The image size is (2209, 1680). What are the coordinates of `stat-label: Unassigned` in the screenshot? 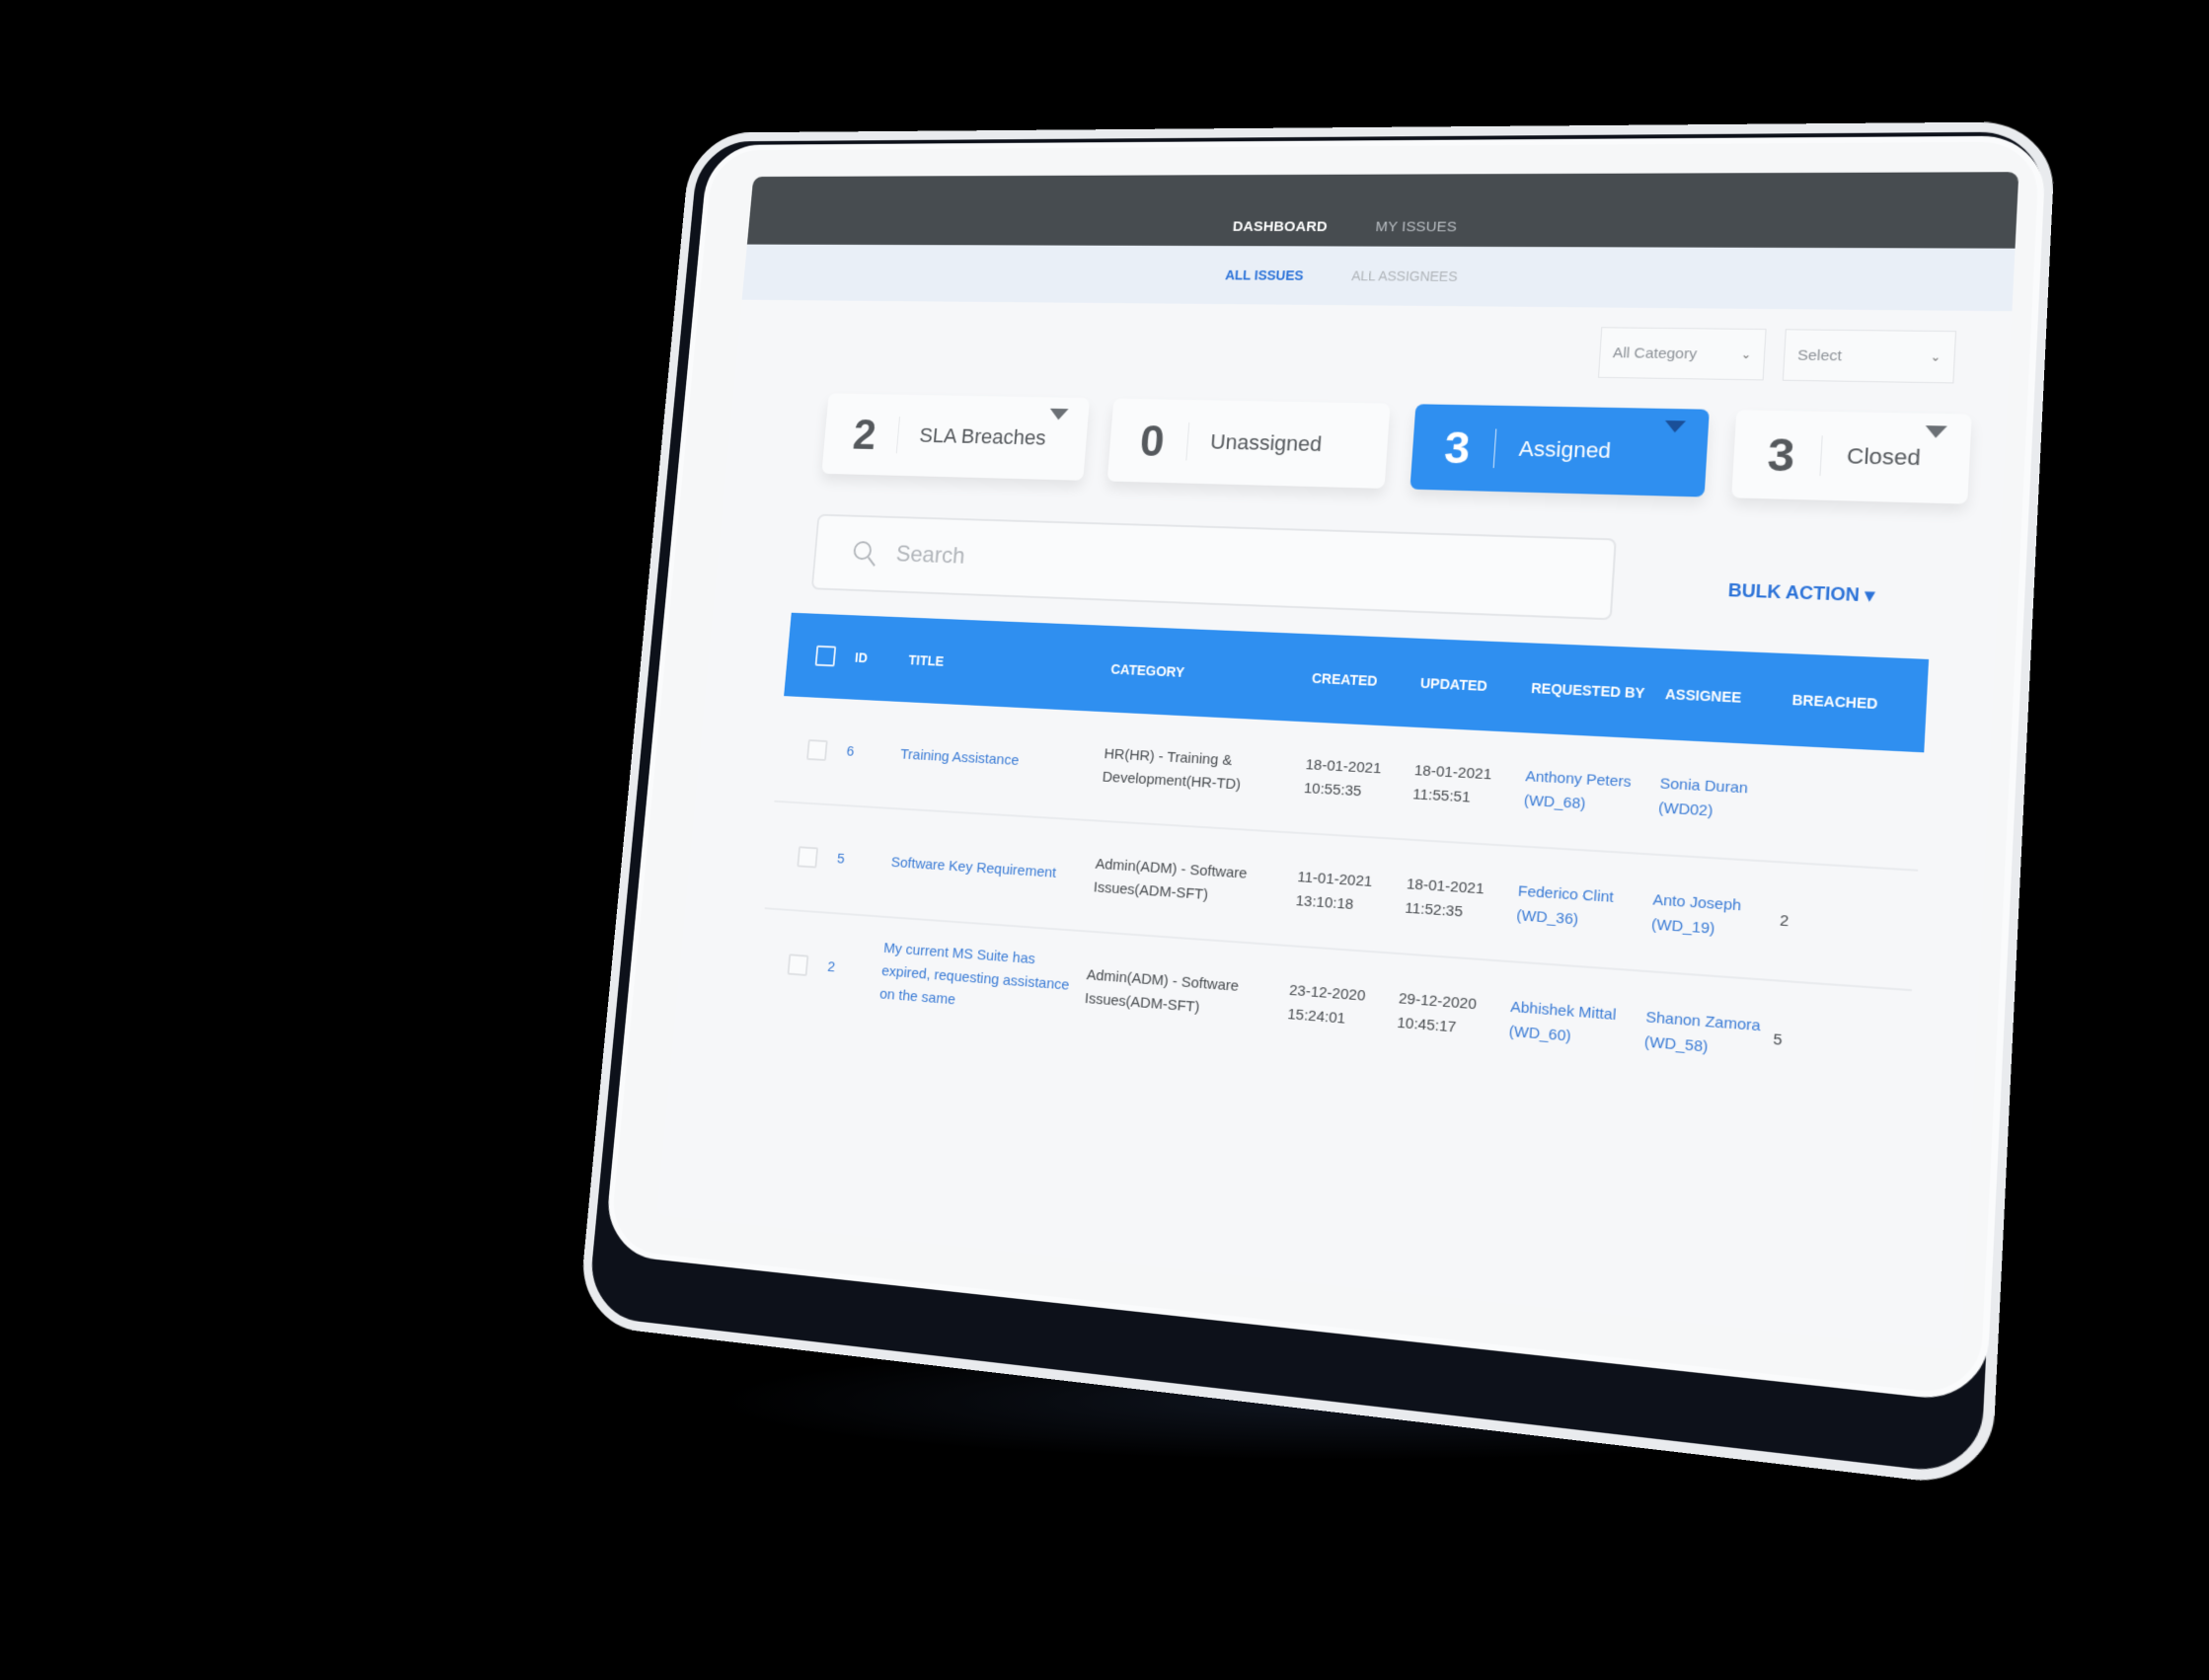 It's located at (1266, 442).